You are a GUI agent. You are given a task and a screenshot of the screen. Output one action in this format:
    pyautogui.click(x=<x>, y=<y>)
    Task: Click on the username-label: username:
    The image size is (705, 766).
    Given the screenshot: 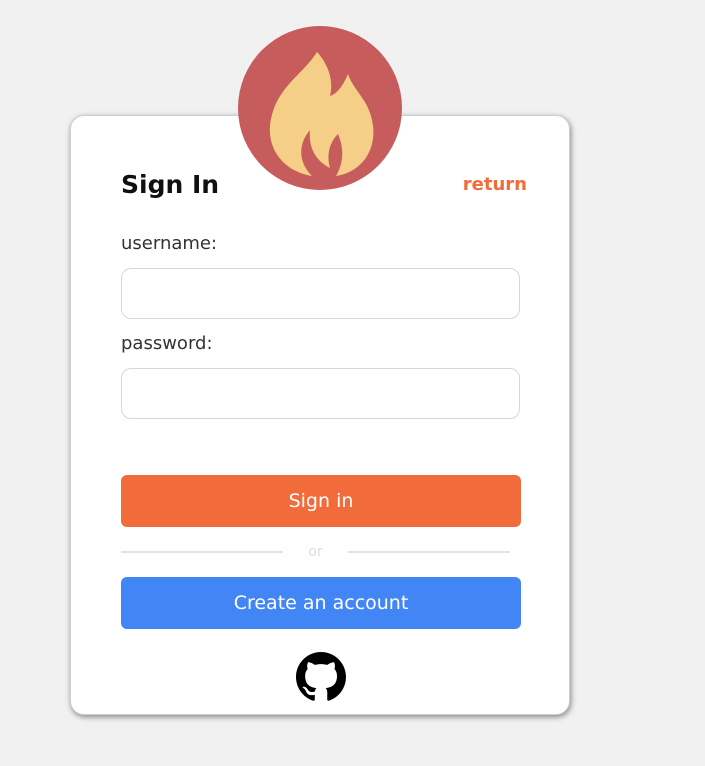 What is the action you would take?
    pyautogui.click(x=169, y=243)
    